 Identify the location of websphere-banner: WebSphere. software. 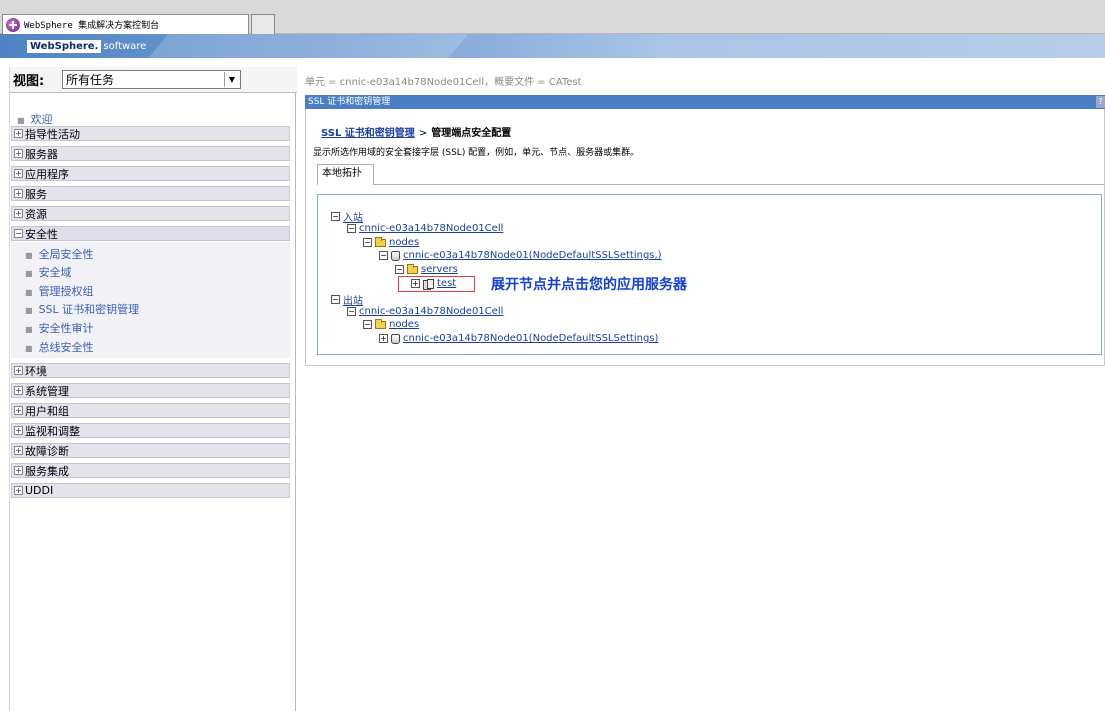
(552, 46).